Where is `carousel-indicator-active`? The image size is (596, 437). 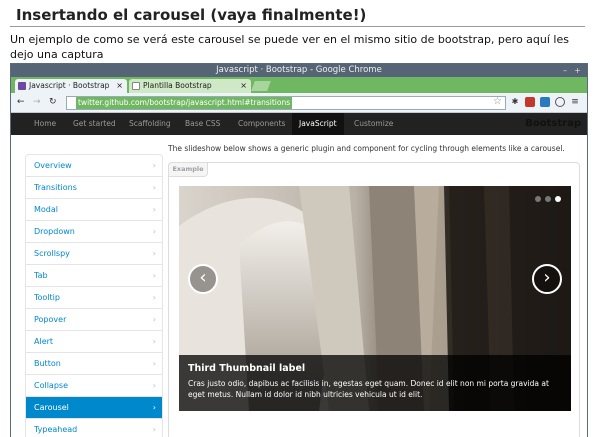 carousel-indicator-active is located at coordinates (558, 199).